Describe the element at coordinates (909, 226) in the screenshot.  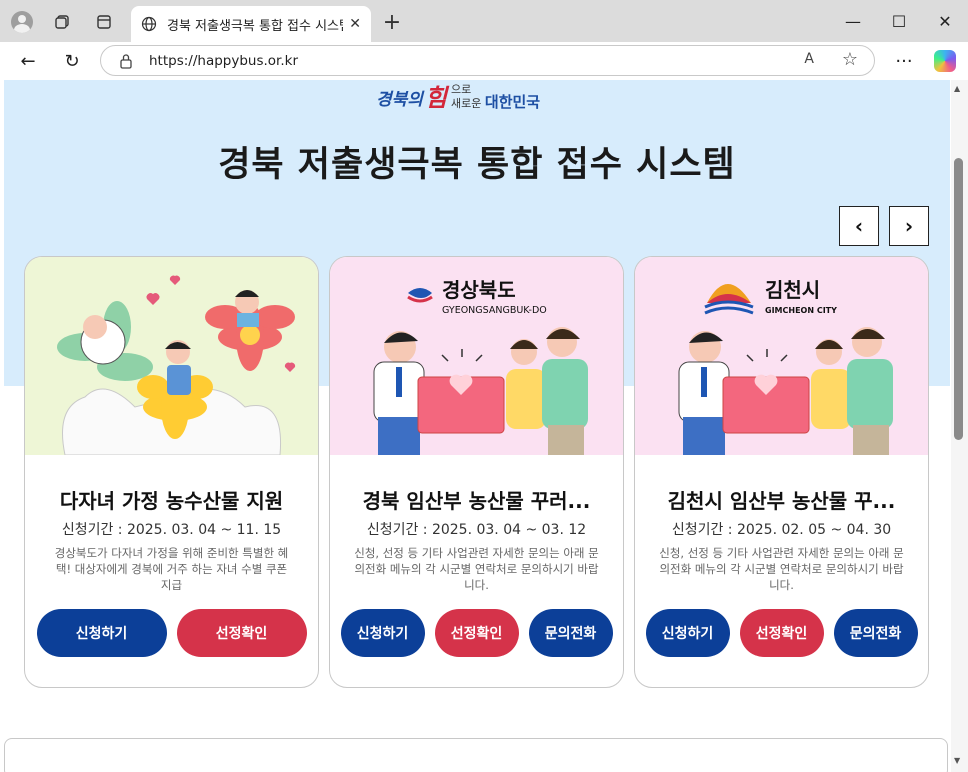
I see `carousel-next-button: ›` at that location.